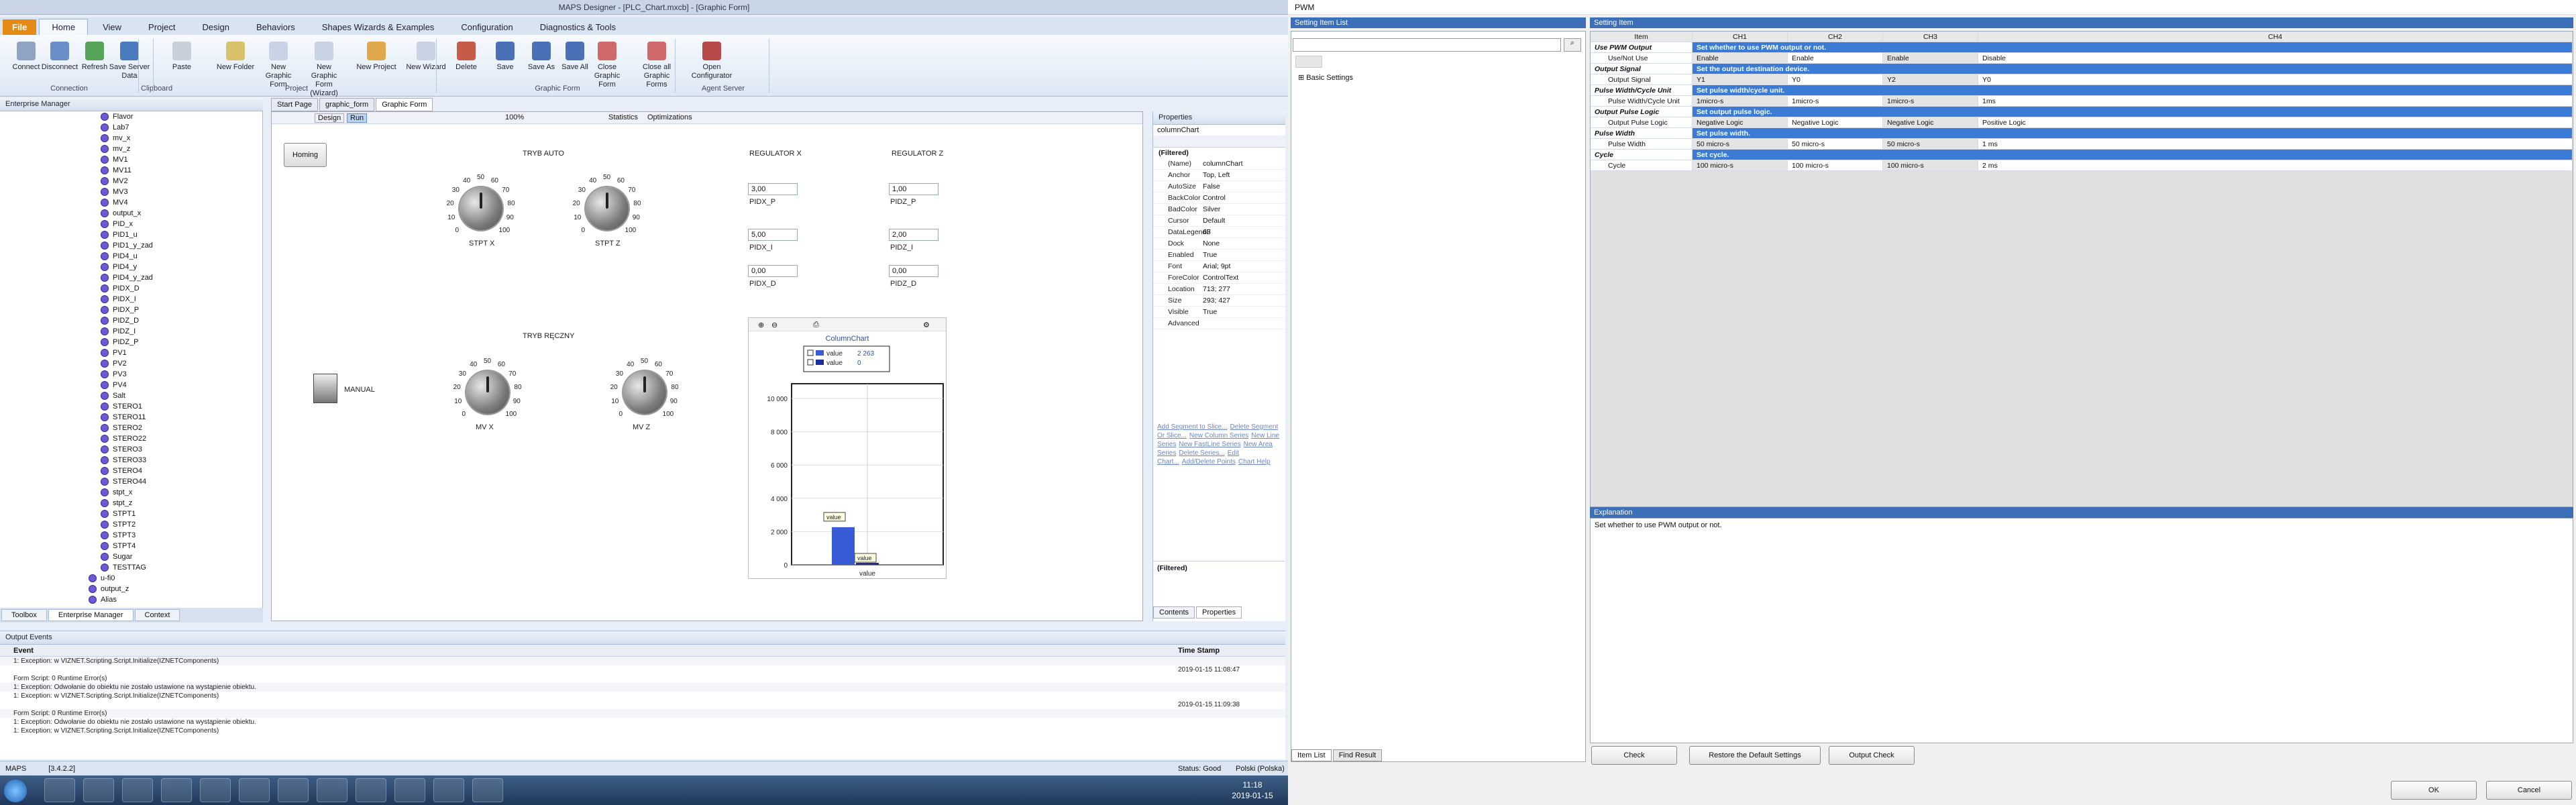  What do you see at coordinates (623, 117) in the screenshot?
I see `statistics-button: Statistics` at bounding box center [623, 117].